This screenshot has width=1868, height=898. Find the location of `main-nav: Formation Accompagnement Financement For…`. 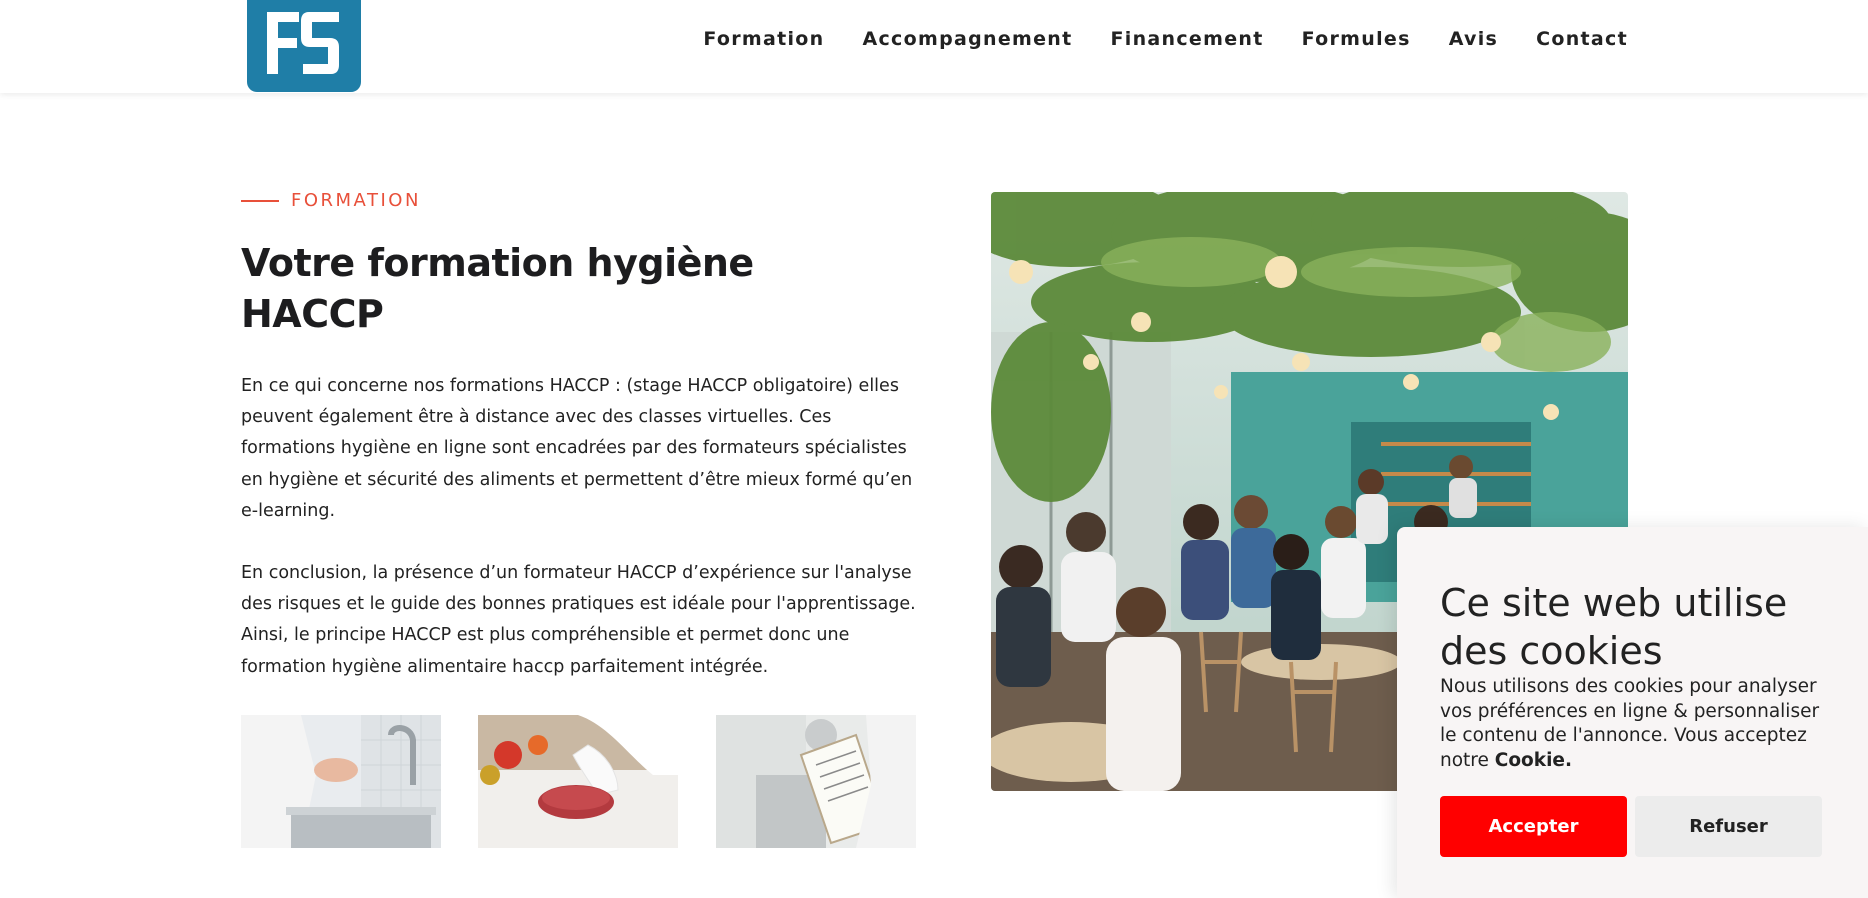

main-nav: Formation Accompagnement Financement For… is located at coordinates (1146, 39).